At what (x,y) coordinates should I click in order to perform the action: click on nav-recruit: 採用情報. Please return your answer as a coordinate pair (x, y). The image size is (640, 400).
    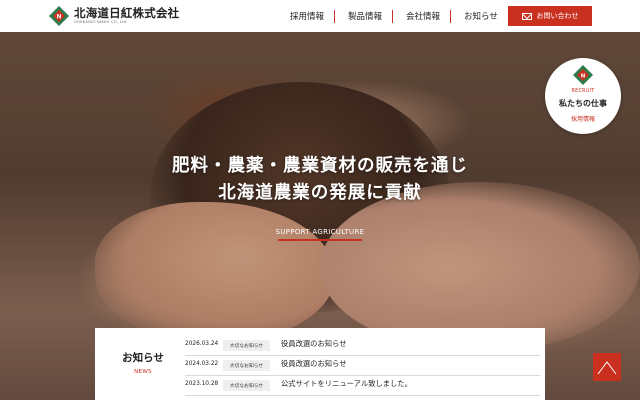
    Looking at the image, I should click on (307, 16).